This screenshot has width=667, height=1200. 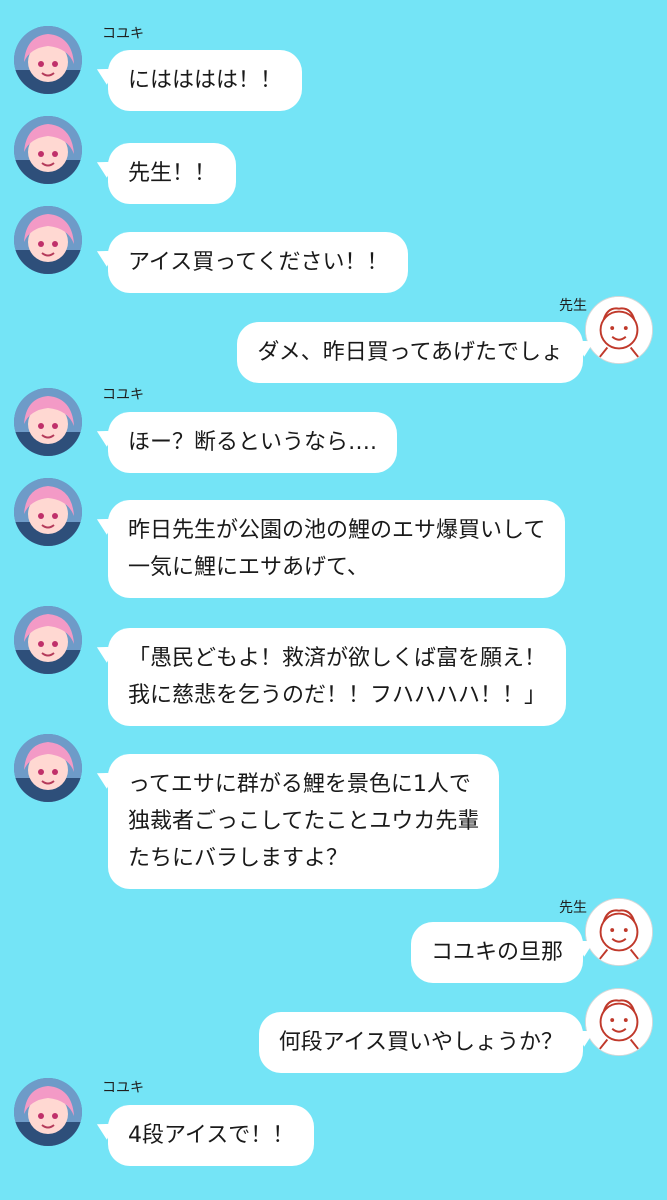 I want to click on message-text: ダメ、昨日買ってあげたでしょ, so click(x=410, y=352).